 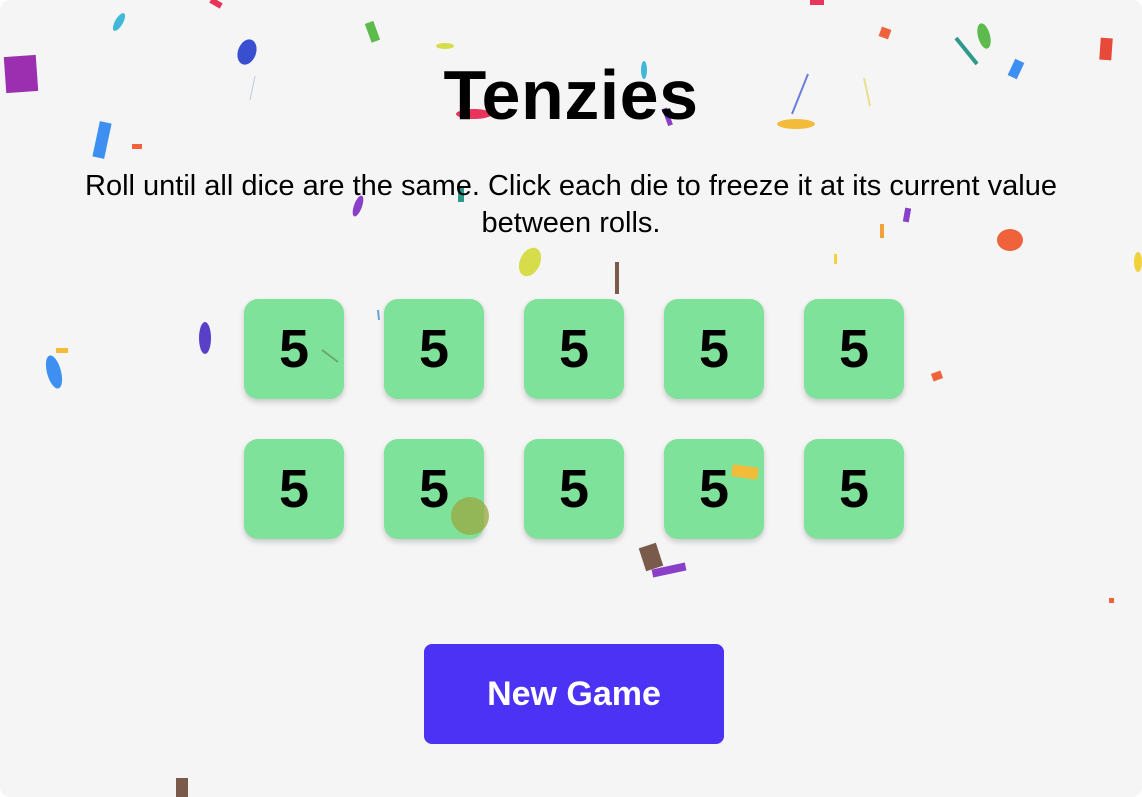 I want to click on die-2: 5, so click(x=434, y=349).